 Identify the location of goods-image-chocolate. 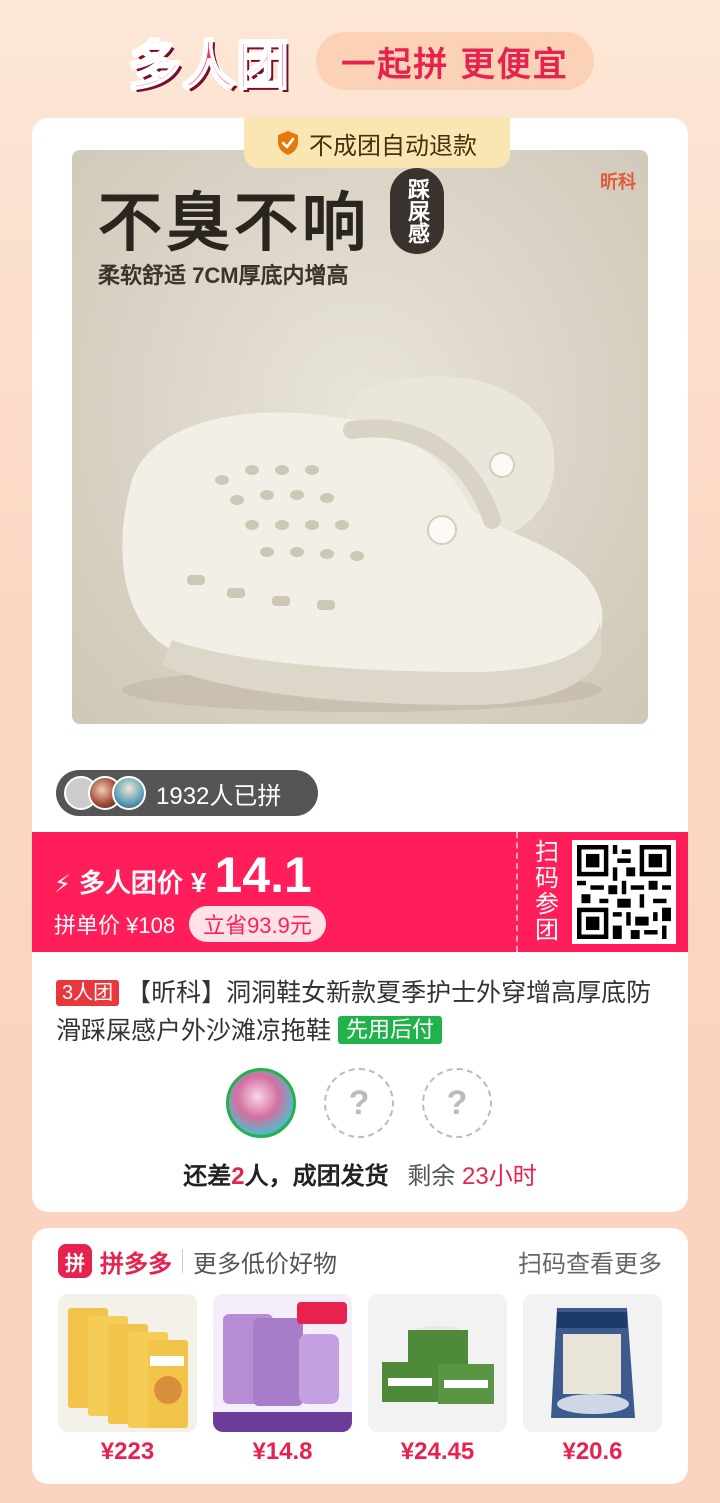
(592, 1363).